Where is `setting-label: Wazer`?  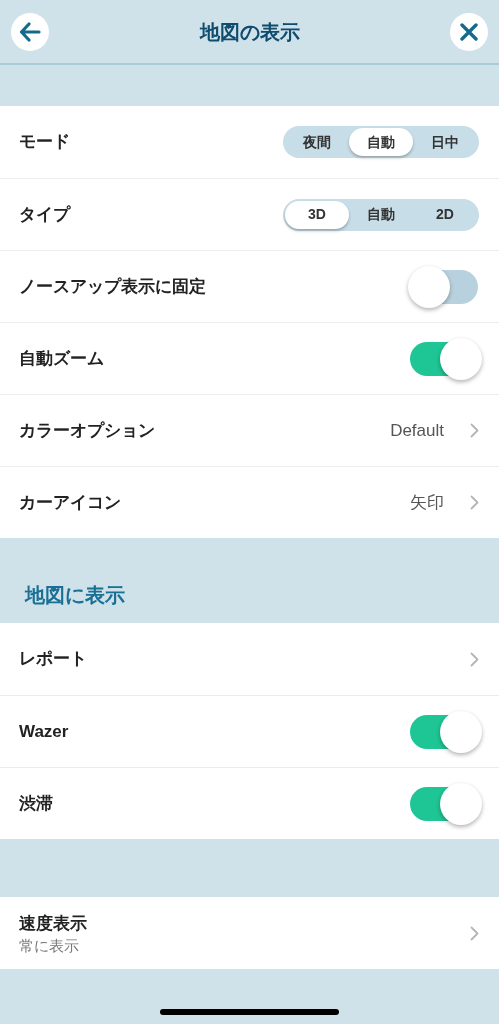
setting-label: Wazer is located at coordinates (44, 731).